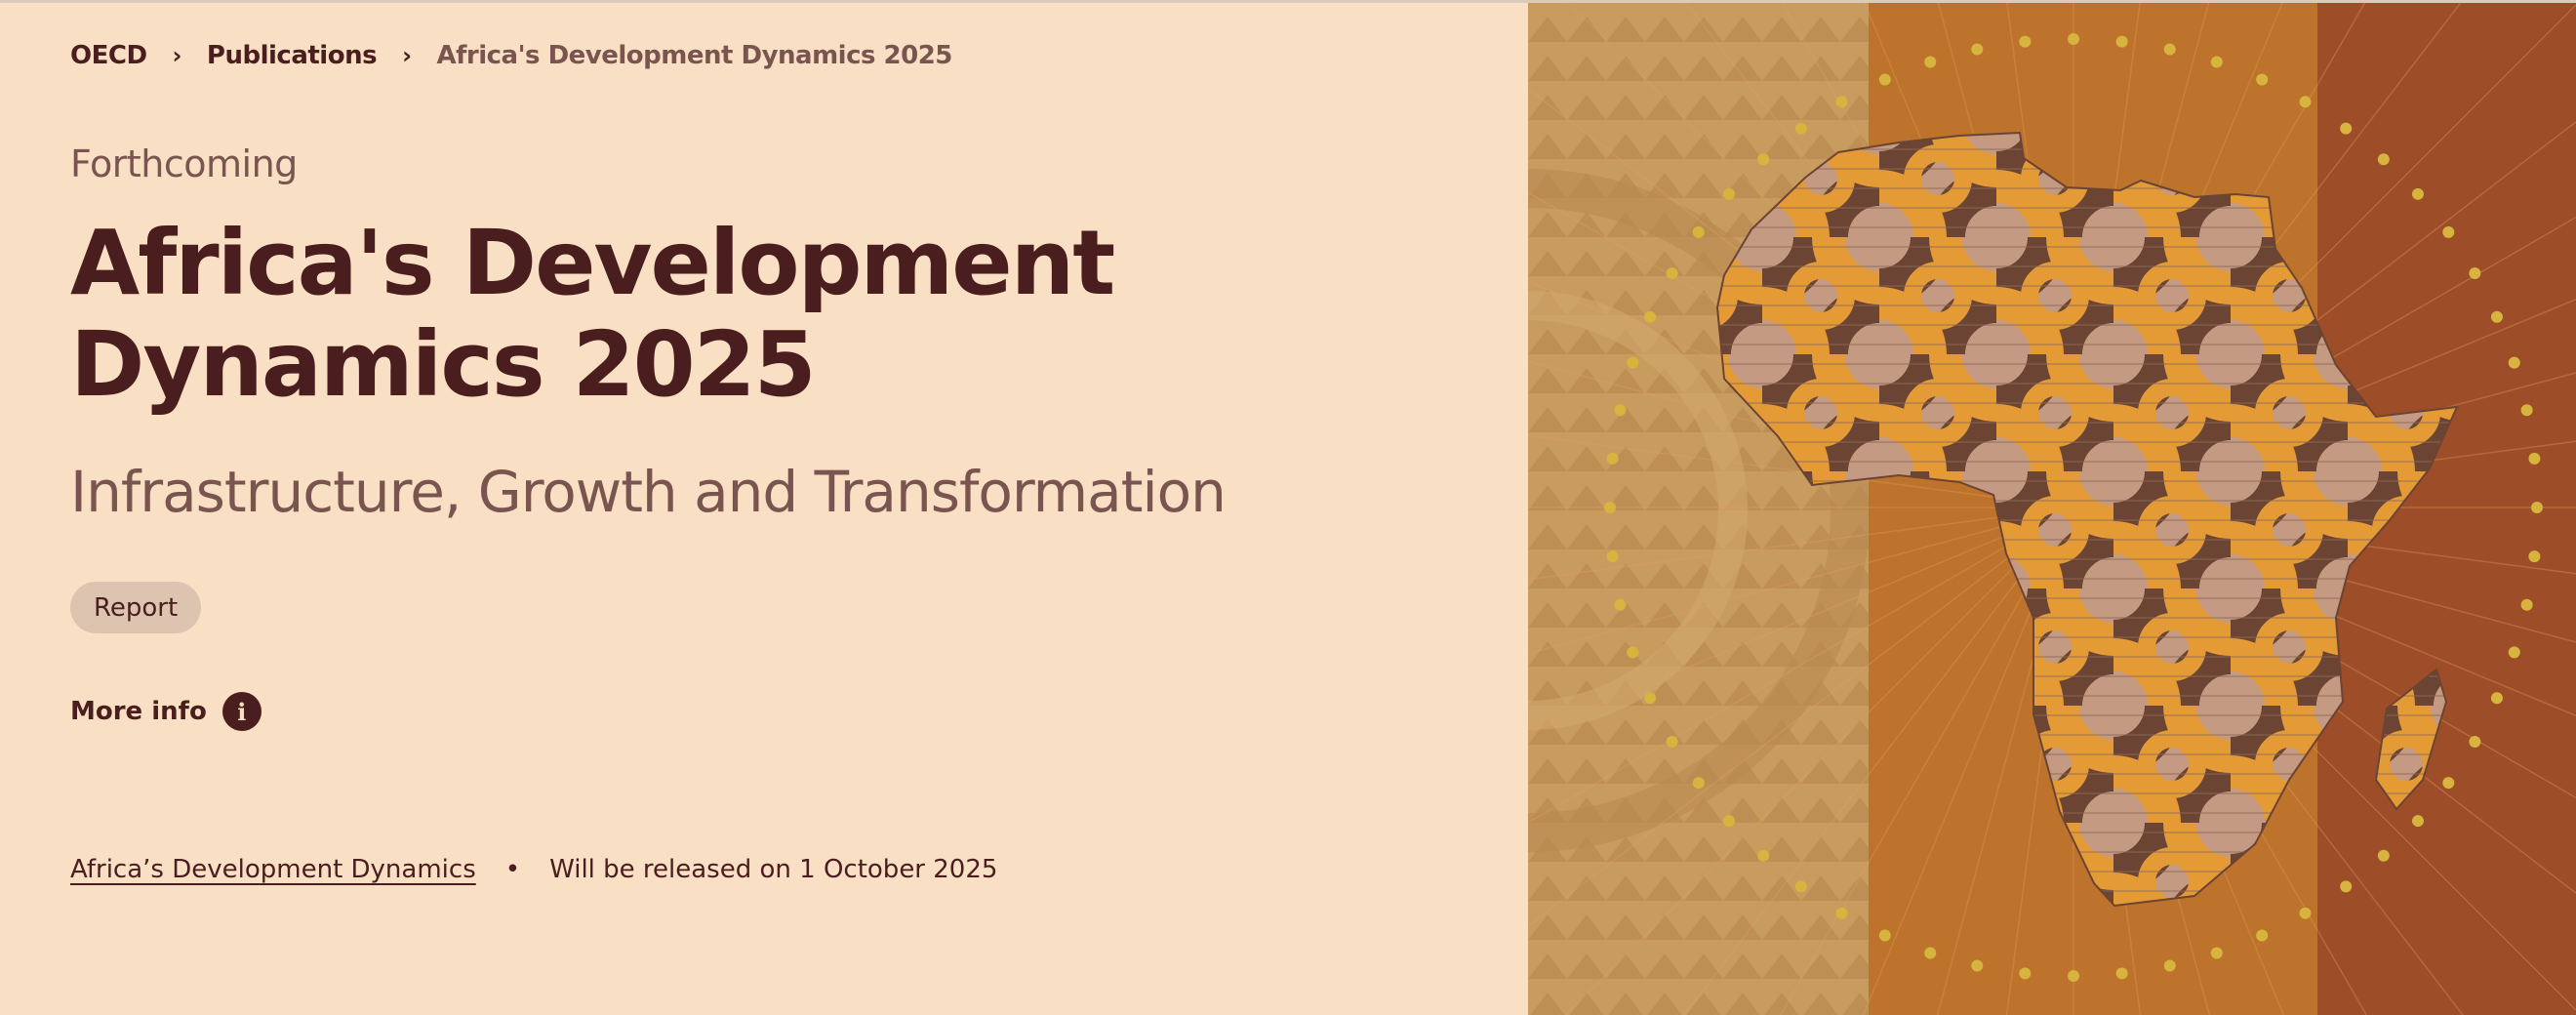 The image size is (2576, 1015). What do you see at coordinates (136, 607) in the screenshot?
I see `type-badge: Report` at bounding box center [136, 607].